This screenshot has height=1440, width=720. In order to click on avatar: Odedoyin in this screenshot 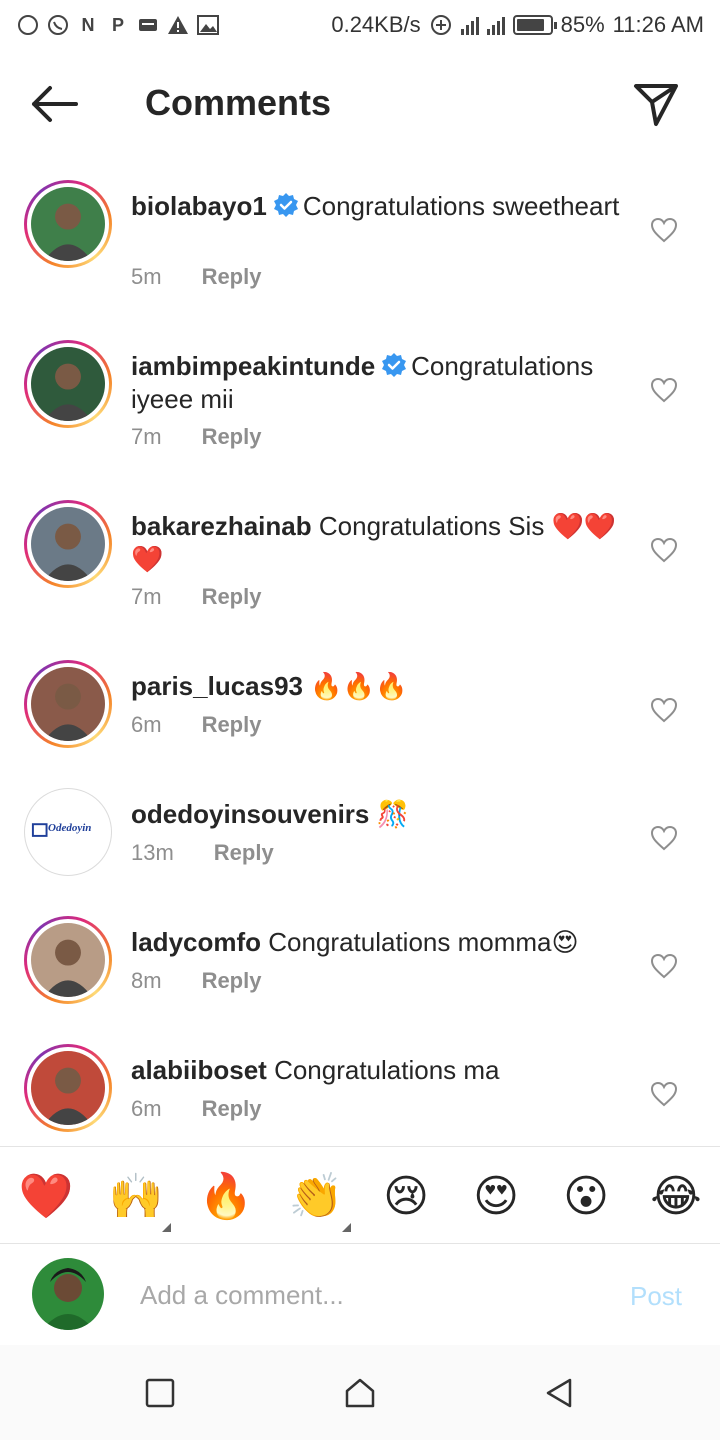, I will do `click(68, 832)`.